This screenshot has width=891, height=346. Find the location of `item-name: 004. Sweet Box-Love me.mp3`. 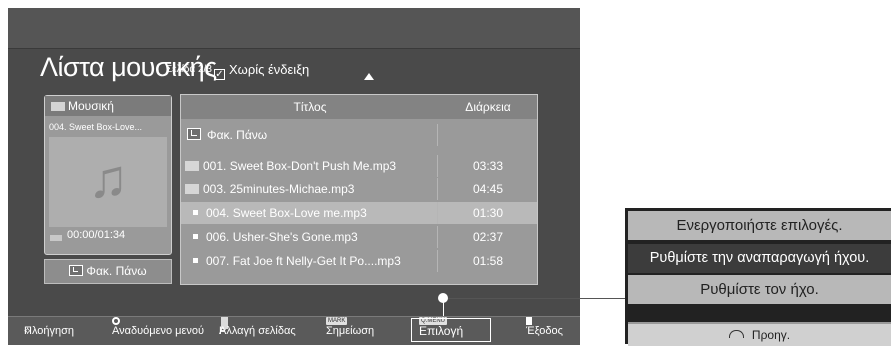

item-name: 004. Sweet Box-Love me.mp3 is located at coordinates (286, 213).